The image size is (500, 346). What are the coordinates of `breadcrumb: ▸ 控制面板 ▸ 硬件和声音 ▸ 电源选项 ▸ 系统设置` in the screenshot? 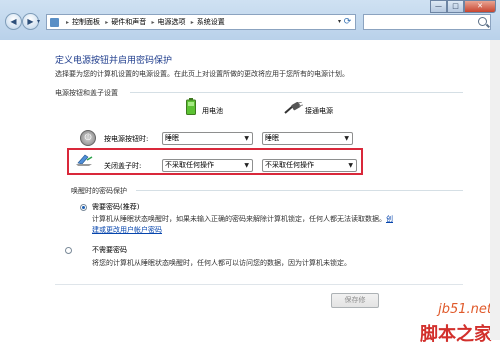 It's located at (144, 22).